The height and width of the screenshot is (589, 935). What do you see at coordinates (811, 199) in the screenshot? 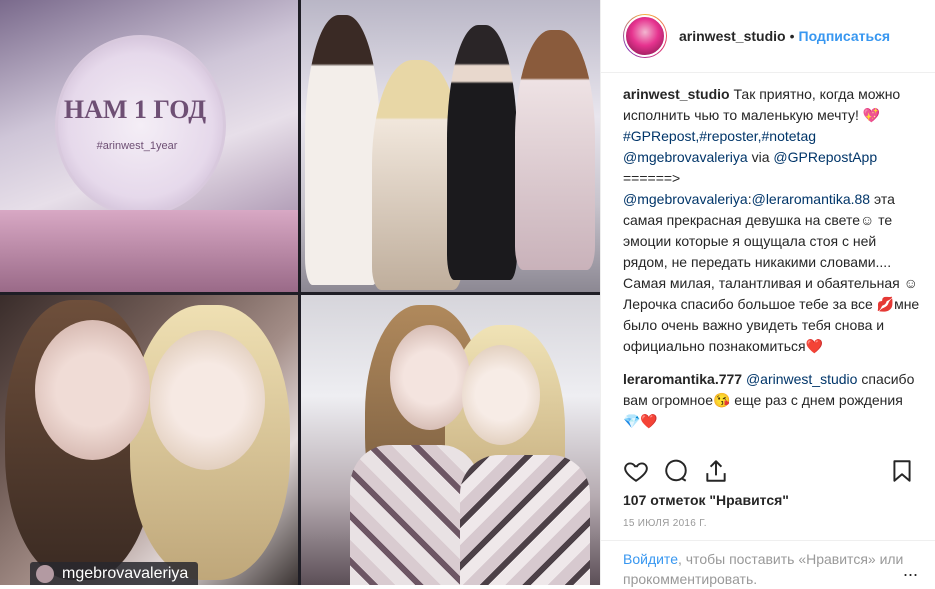
I see `mention-link: @leraromantika.88` at bounding box center [811, 199].